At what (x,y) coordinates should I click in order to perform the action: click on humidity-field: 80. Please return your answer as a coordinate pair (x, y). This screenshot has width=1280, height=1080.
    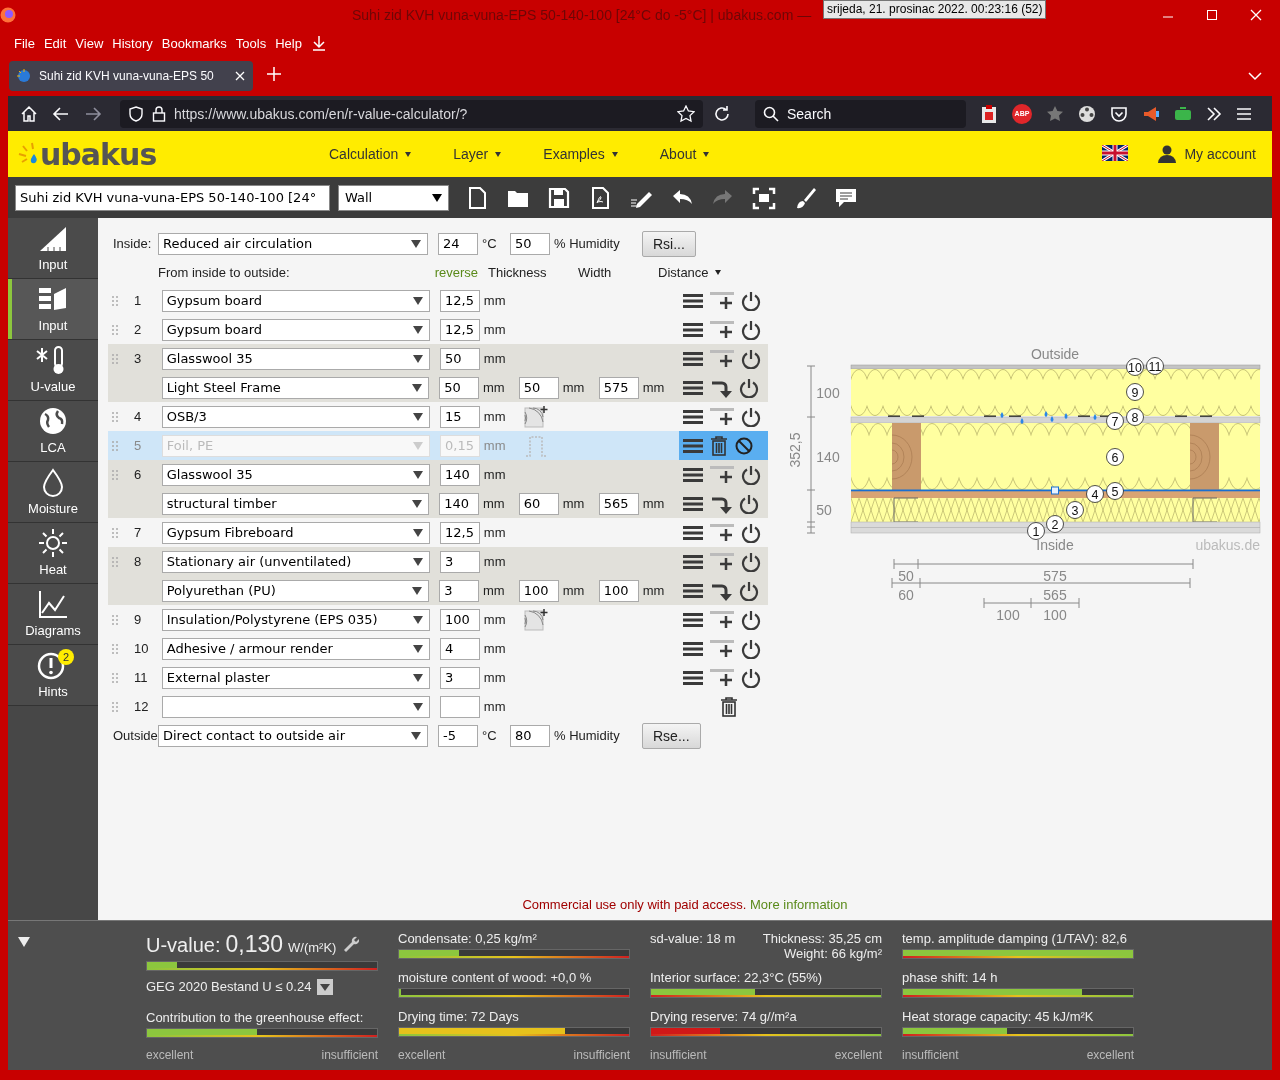
    Looking at the image, I should click on (530, 735).